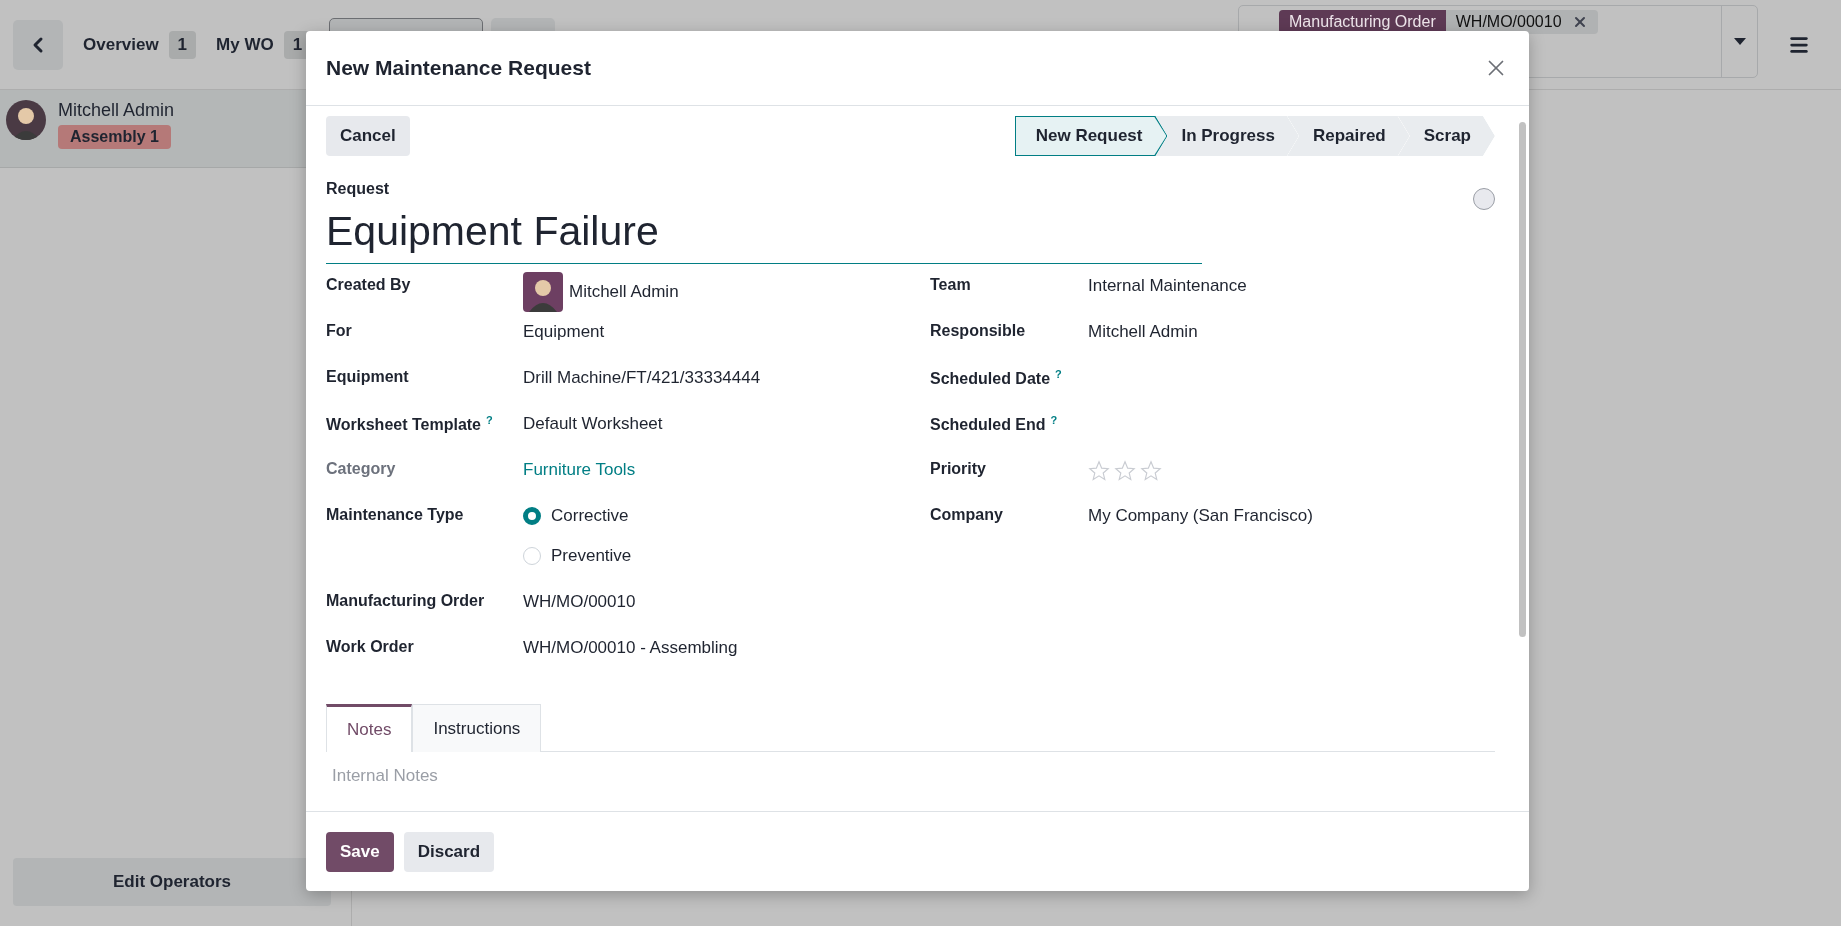 The width and height of the screenshot is (1841, 926). What do you see at coordinates (1201, 516) in the screenshot?
I see `field-value: My Company (San Francisco)` at bounding box center [1201, 516].